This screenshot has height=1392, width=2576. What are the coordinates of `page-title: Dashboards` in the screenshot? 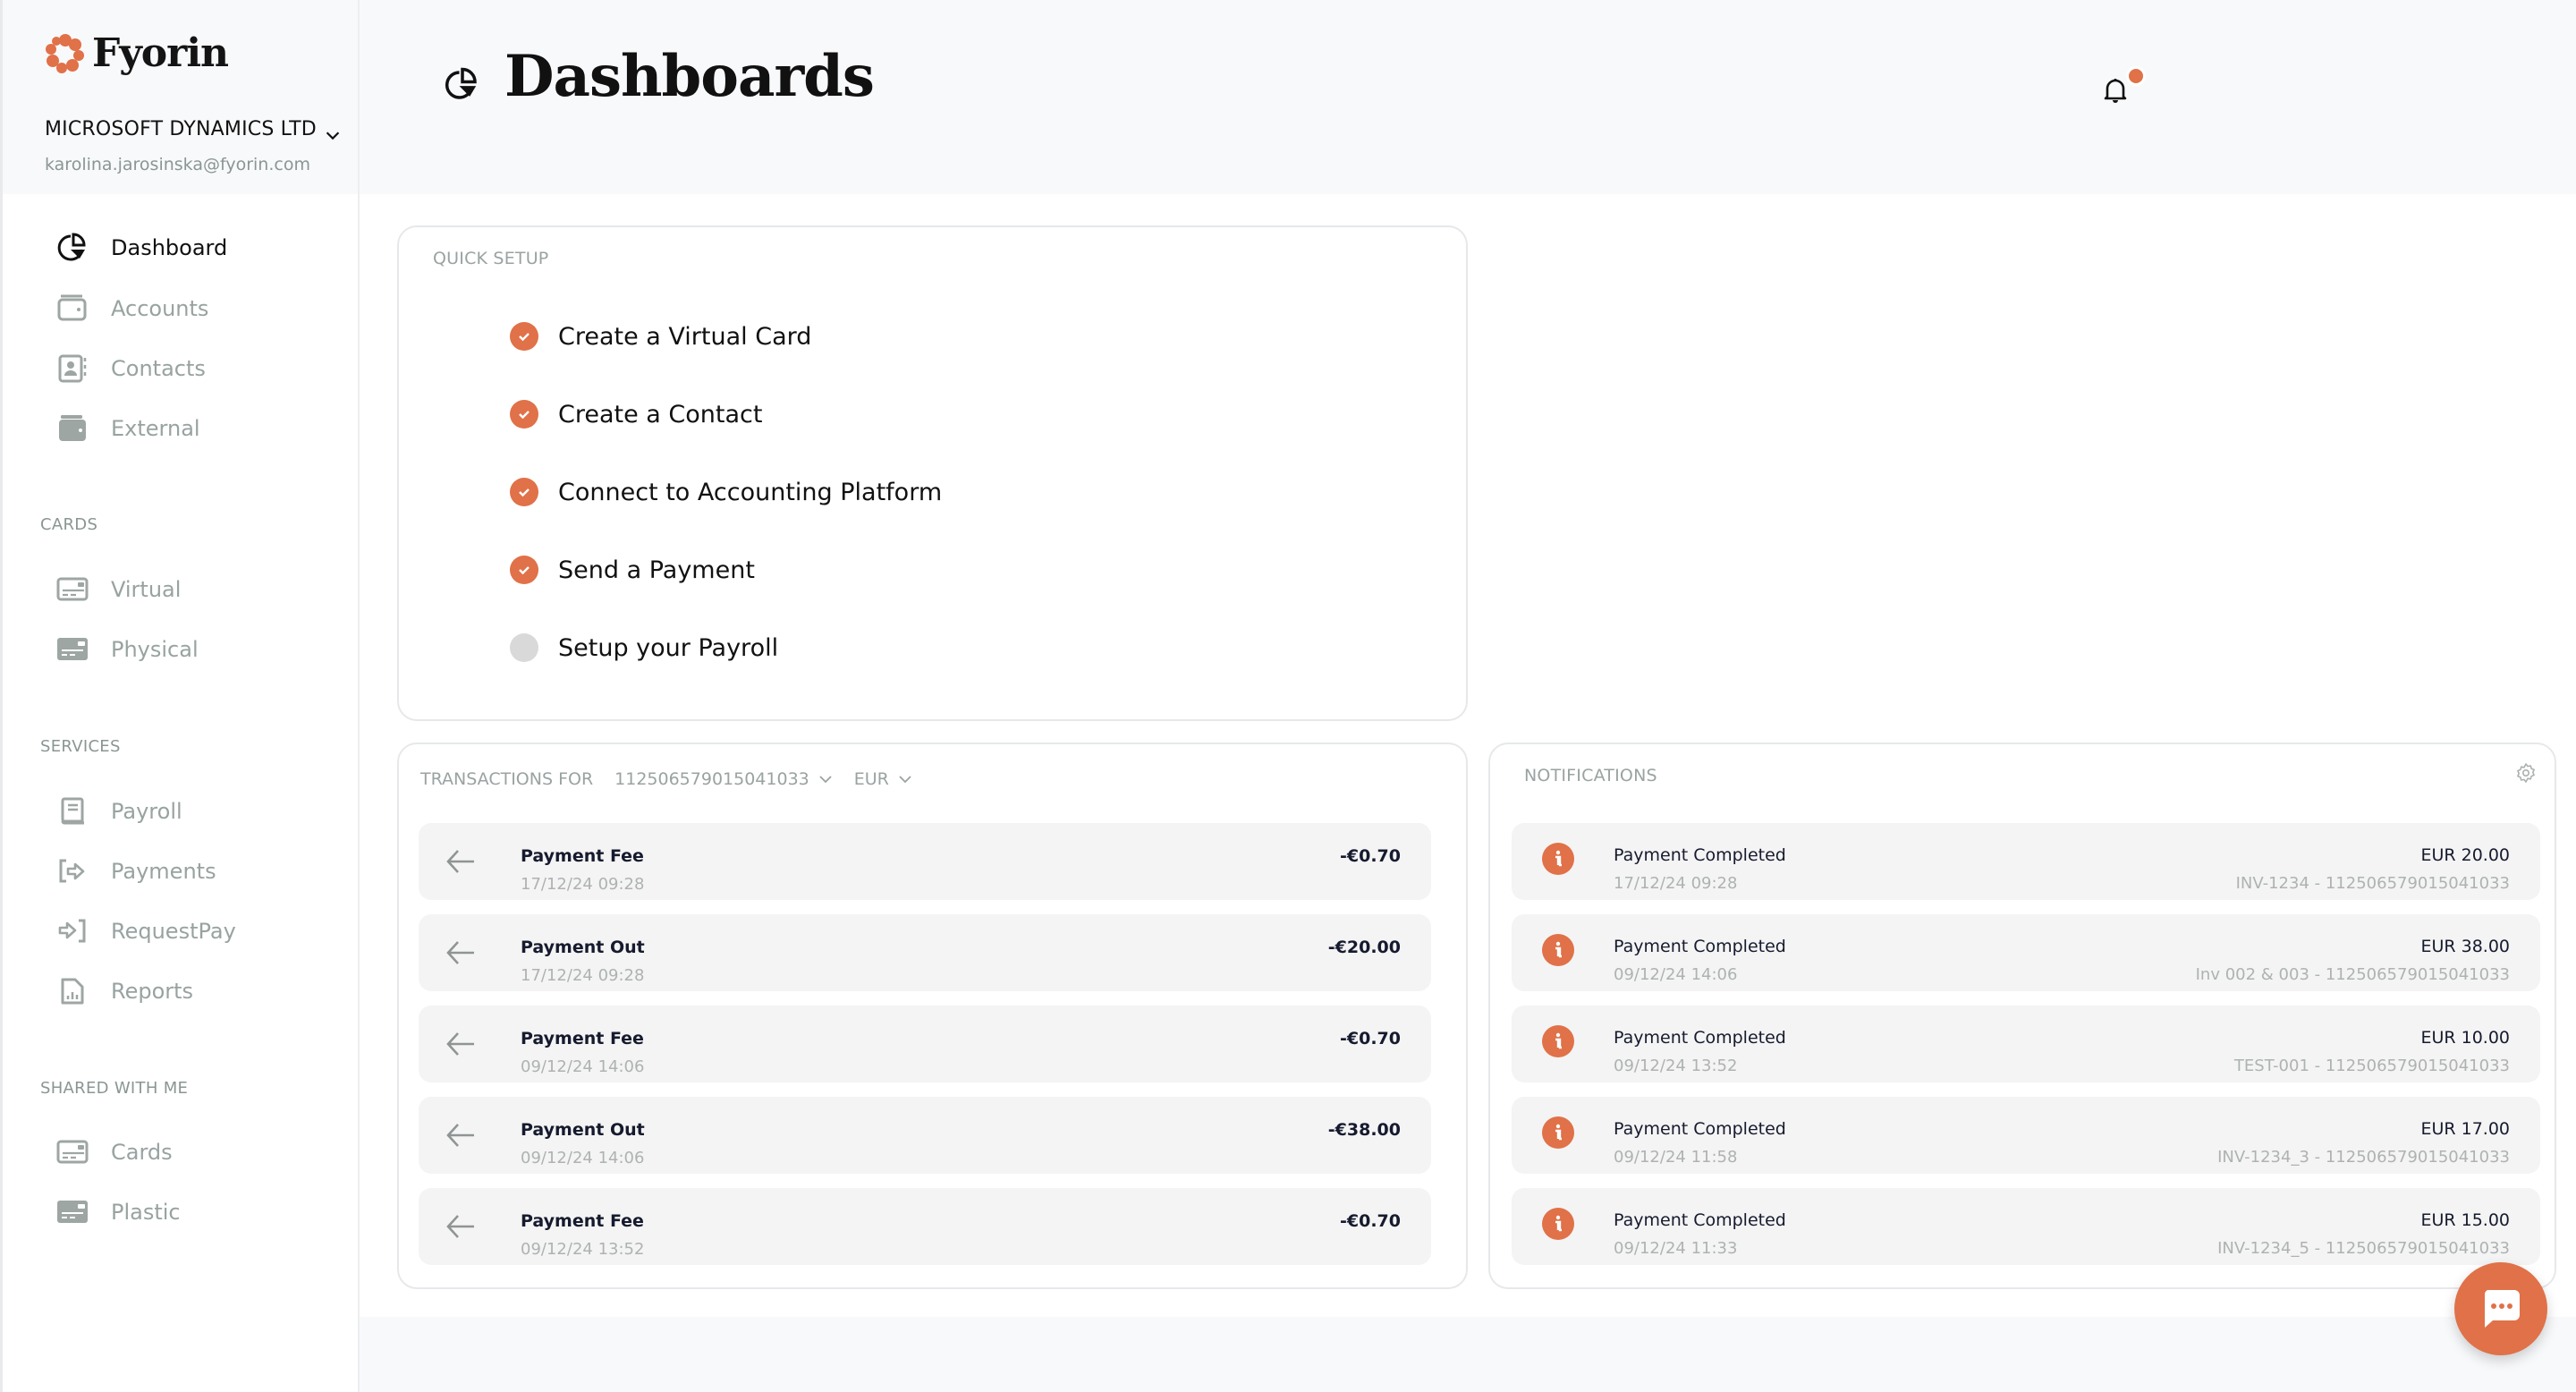 It's located at (689, 76).